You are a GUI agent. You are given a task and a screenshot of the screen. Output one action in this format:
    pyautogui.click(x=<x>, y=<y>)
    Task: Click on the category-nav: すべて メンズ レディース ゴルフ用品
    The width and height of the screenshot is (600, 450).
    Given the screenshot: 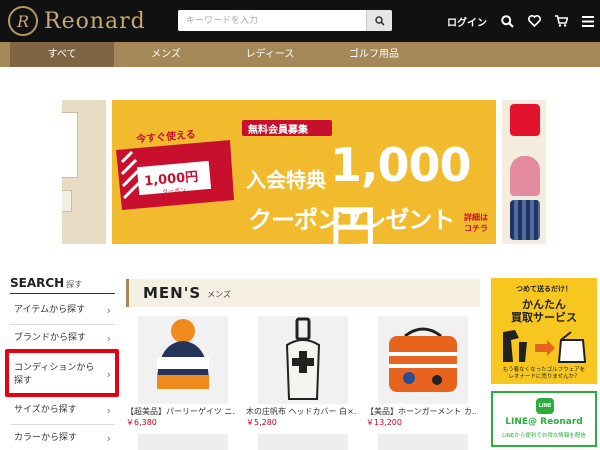 What is the action you would take?
    pyautogui.click(x=300, y=54)
    